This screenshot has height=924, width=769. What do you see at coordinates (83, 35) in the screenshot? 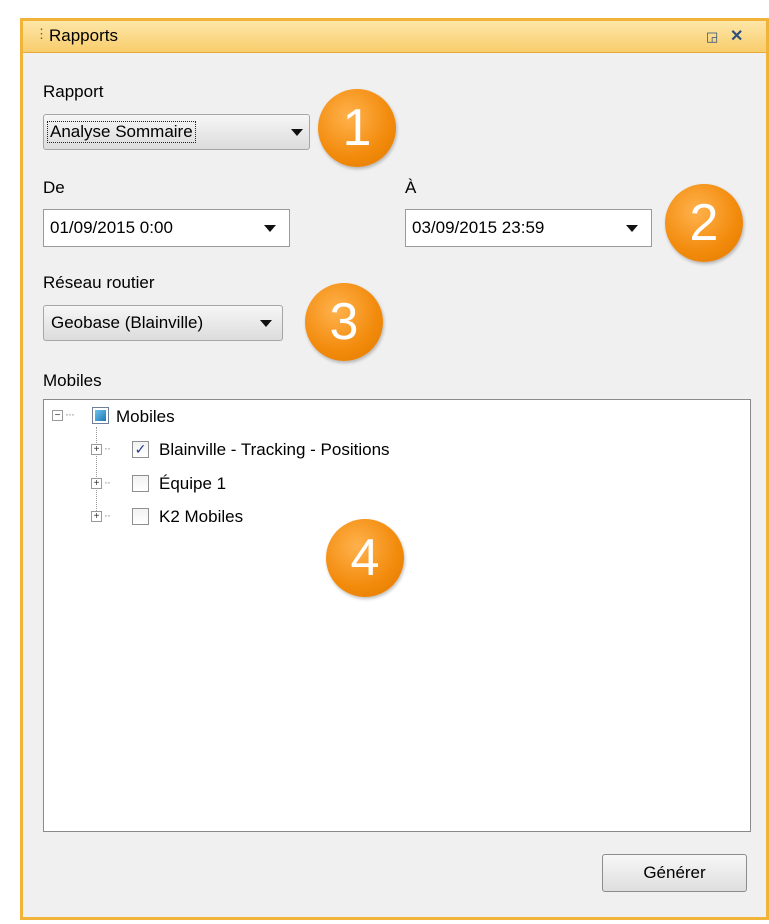
I see `panel-title: Rapports` at bounding box center [83, 35].